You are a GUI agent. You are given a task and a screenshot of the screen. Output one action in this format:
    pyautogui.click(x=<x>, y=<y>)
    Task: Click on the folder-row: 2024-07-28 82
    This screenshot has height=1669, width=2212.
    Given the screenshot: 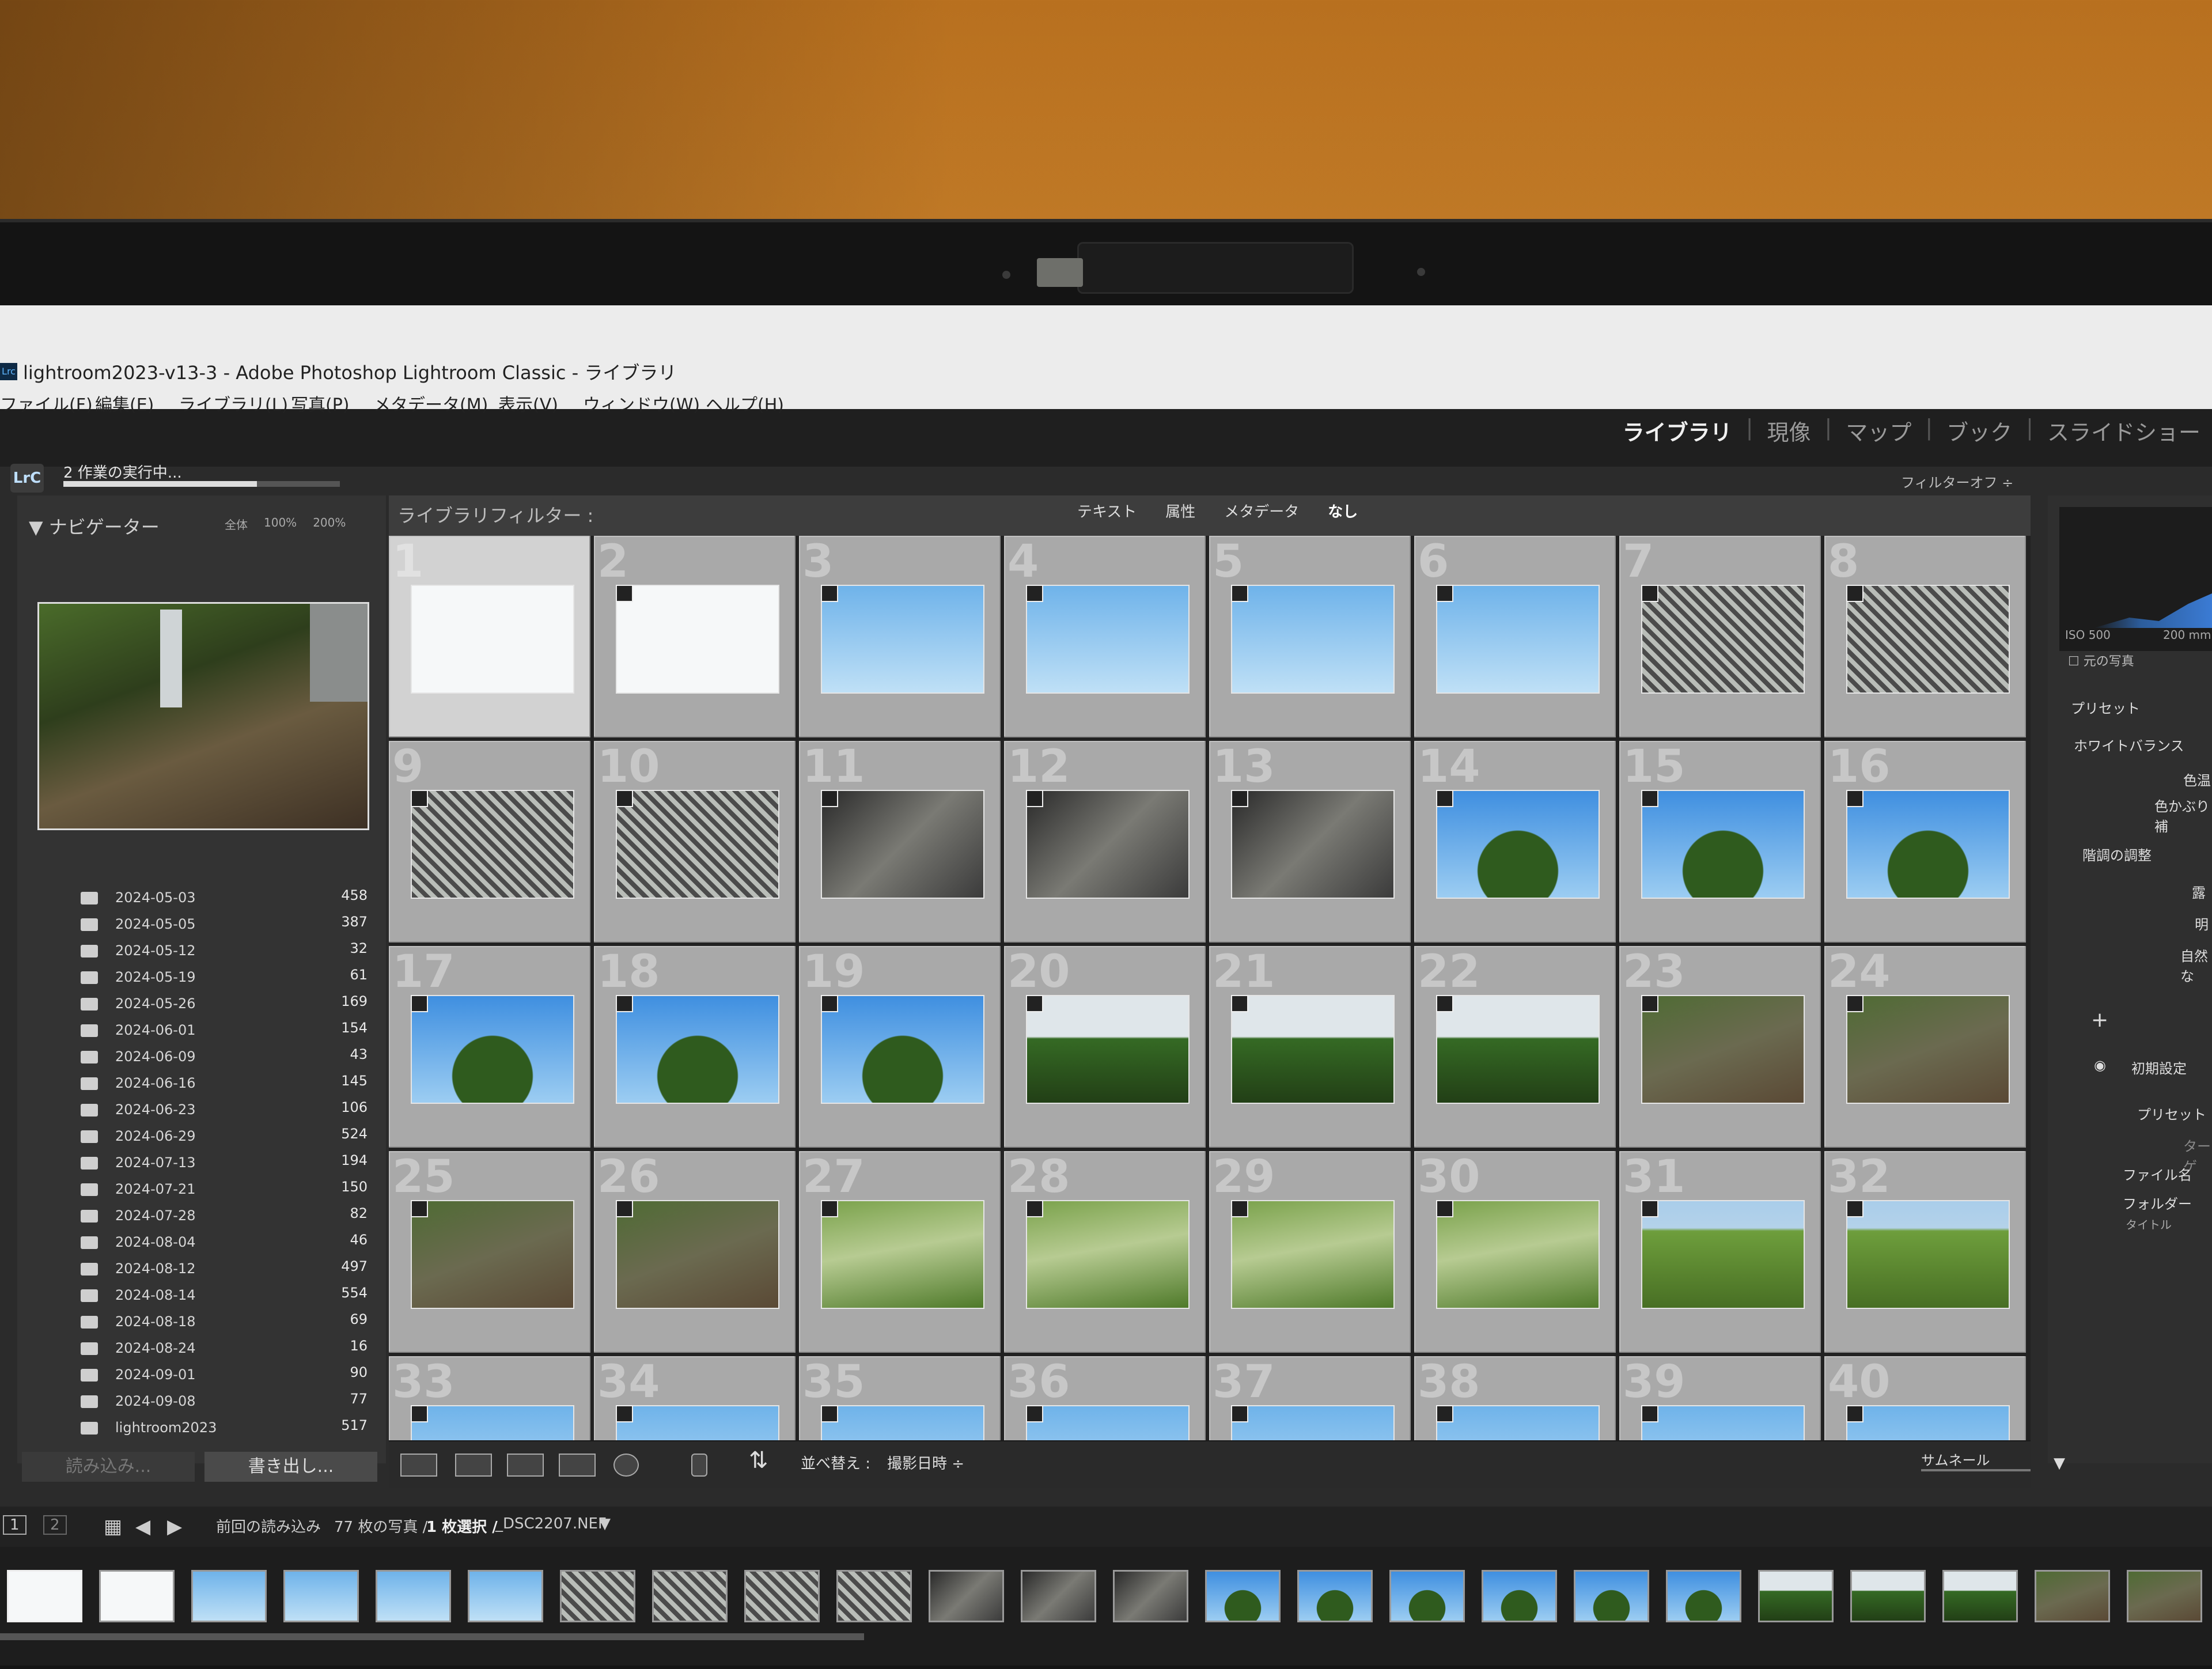 What is the action you would take?
    pyautogui.click(x=201, y=1218)
    